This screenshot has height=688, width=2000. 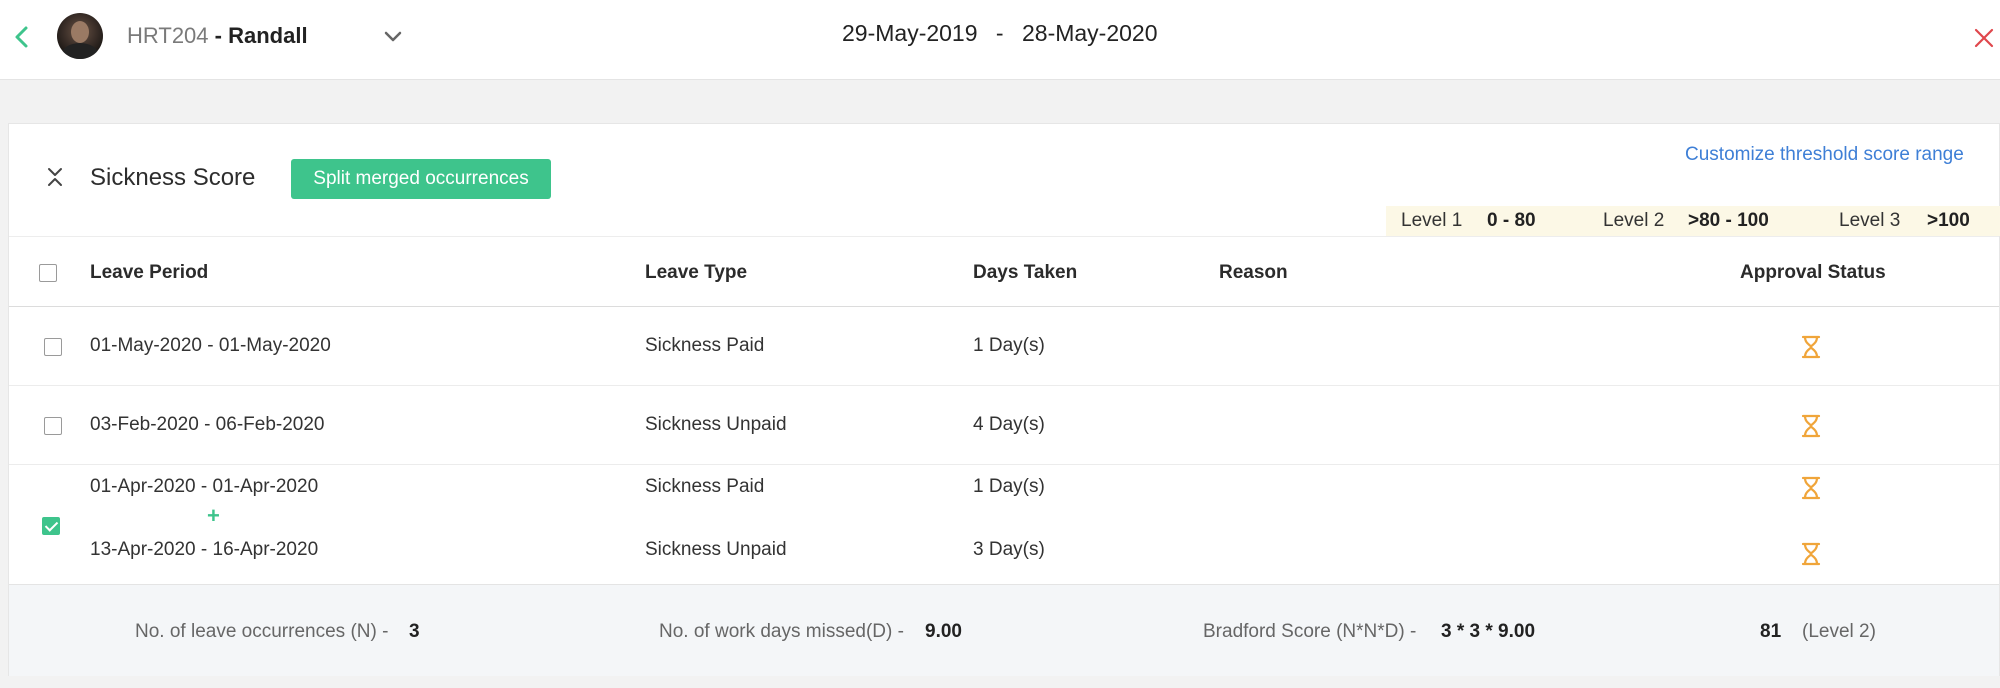 What do you see at coordinates (943, 631) in the screenshot?
I see `days-missed-value: 9.00` at bounding box center [943, 631].